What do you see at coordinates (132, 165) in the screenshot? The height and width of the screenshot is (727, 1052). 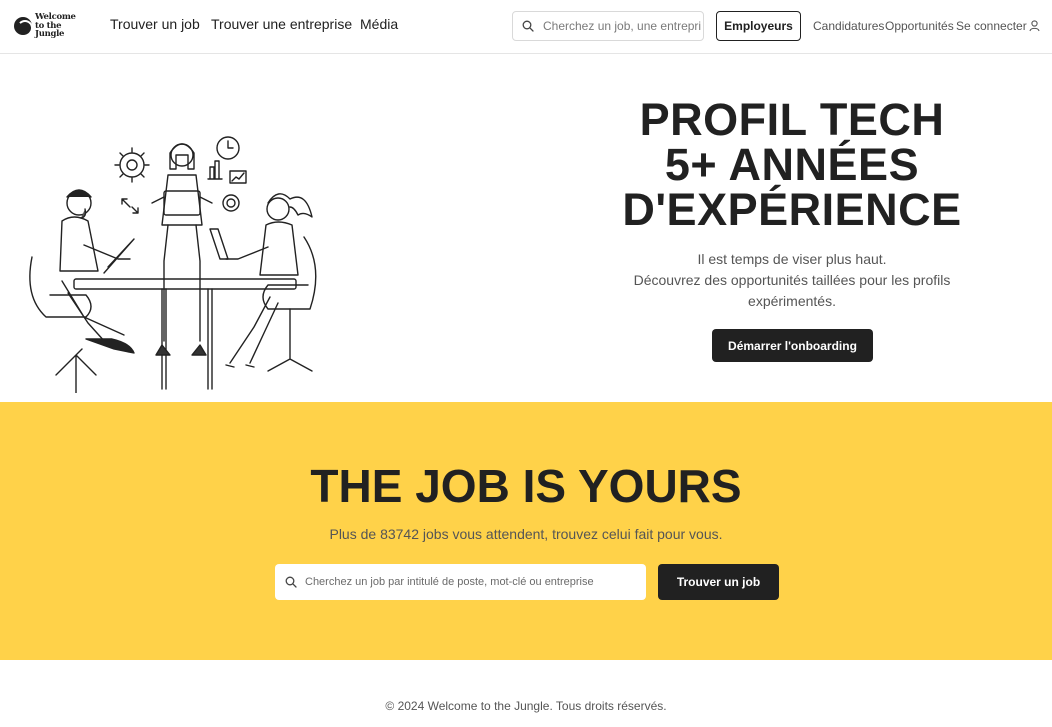 I see `gear-icon` at bounding box center [132, 165].